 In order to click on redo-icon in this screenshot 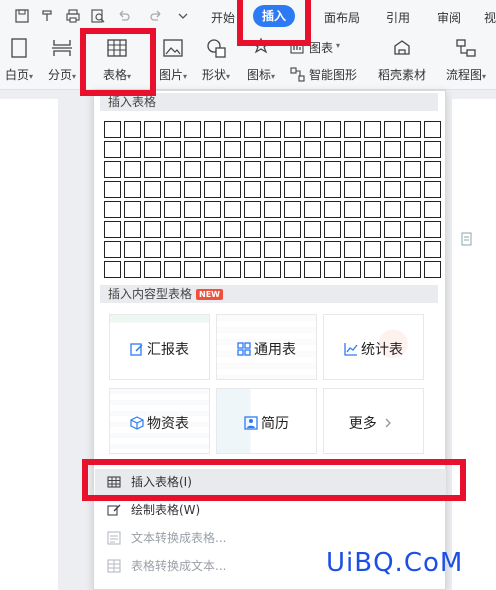, I will do `click(156, 16)`.